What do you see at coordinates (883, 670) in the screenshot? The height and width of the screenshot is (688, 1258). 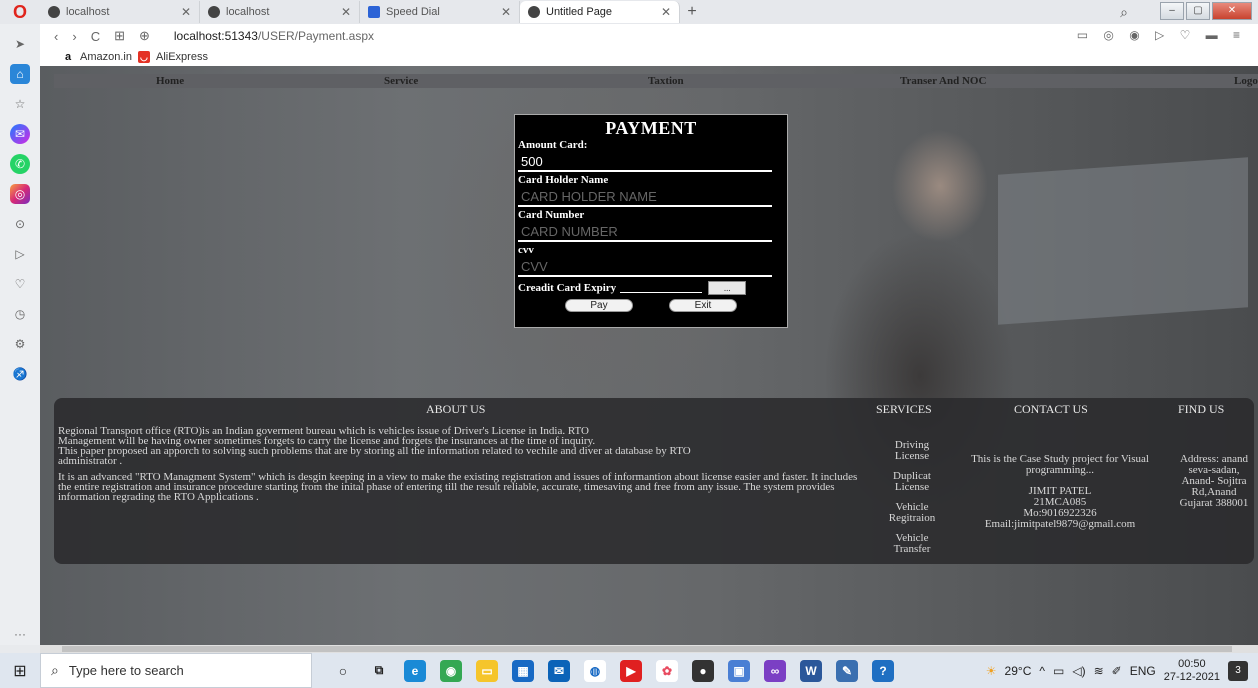 I see `app-icon: ?` at bounding box center [883, 670].